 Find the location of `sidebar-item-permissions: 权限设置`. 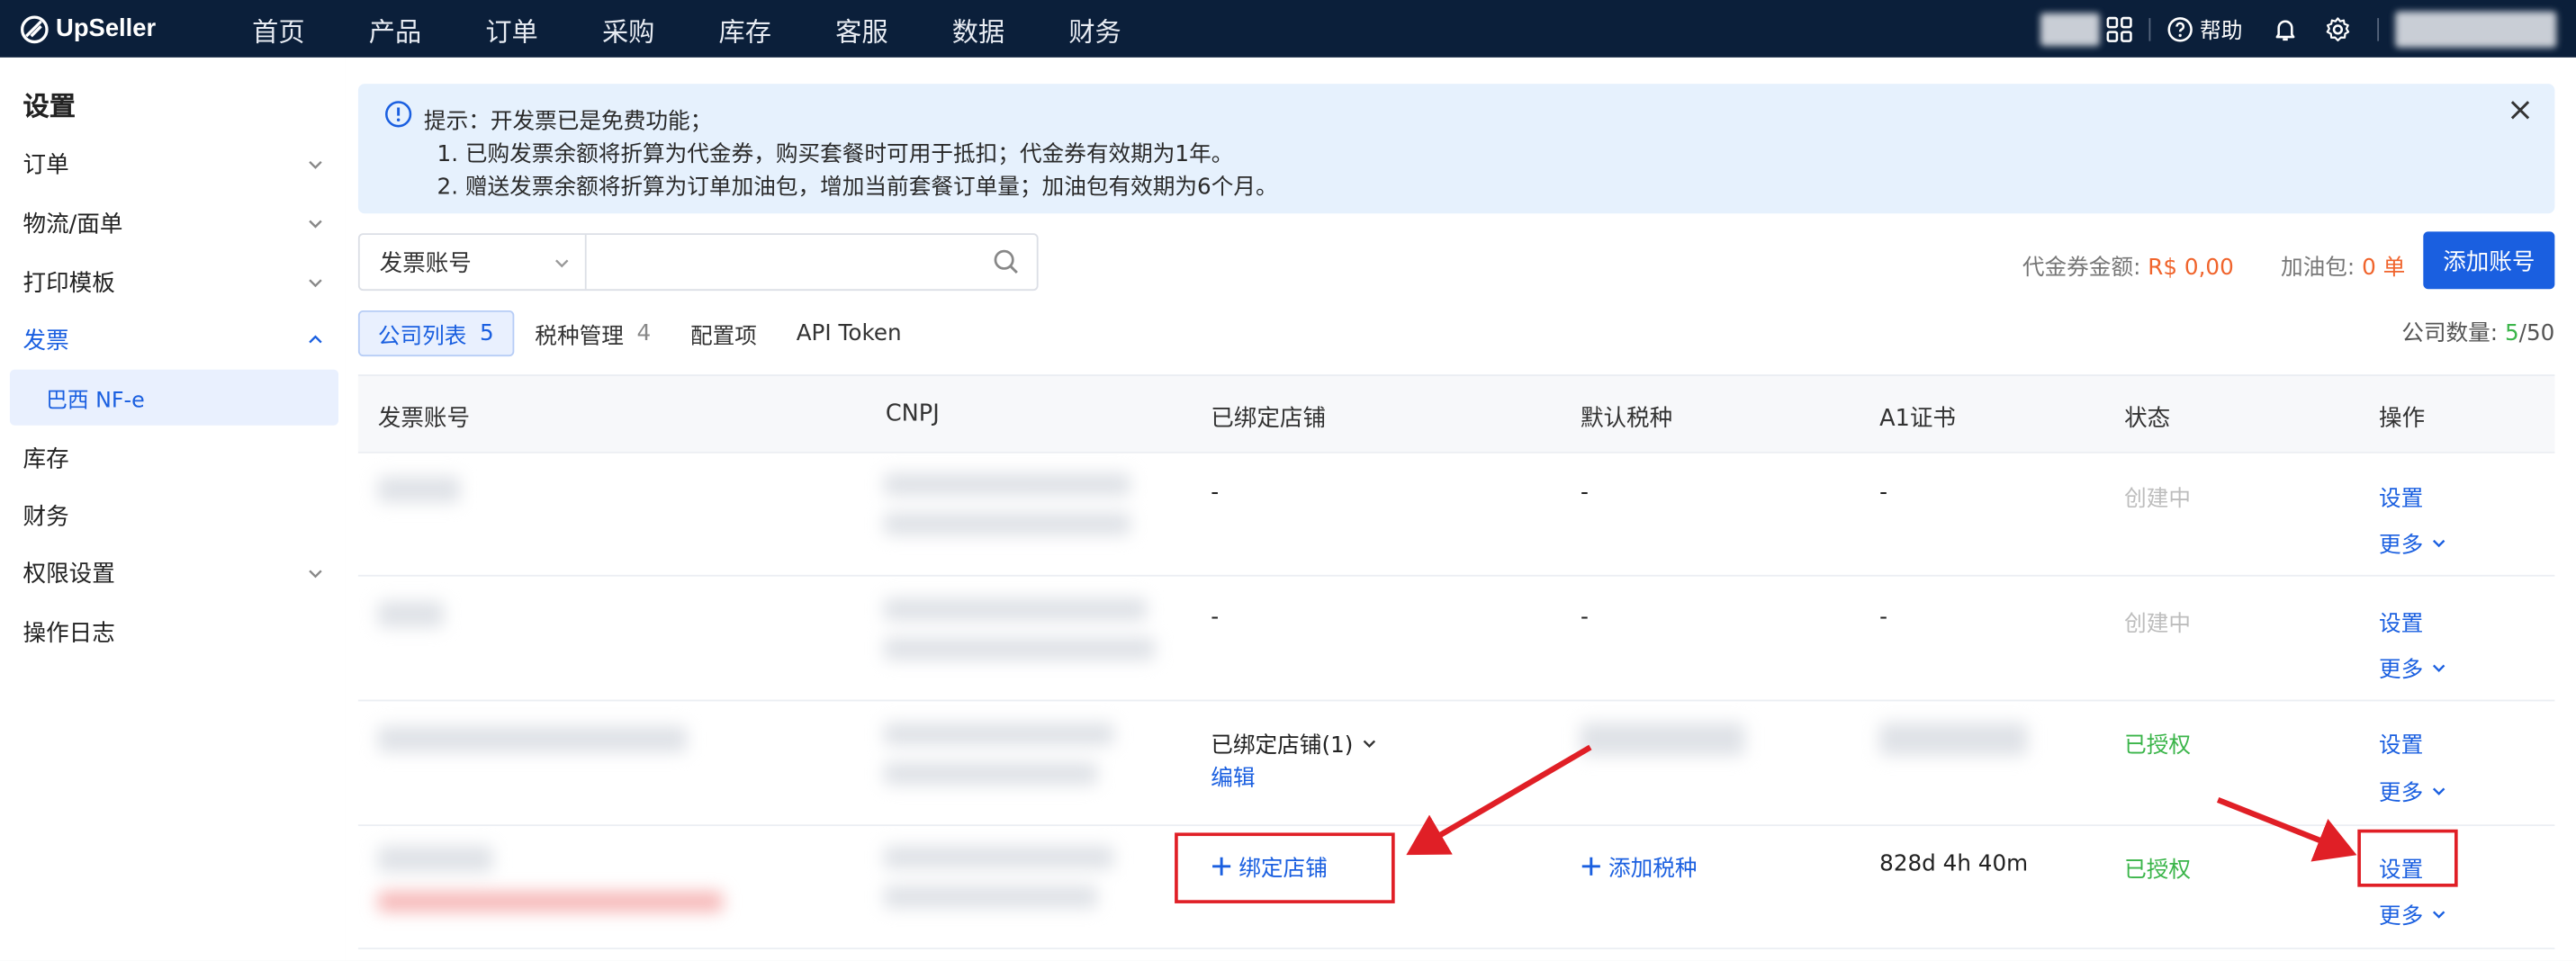

sidebar-item-permissions: 权限设置 is located at coordinates (172, 572).